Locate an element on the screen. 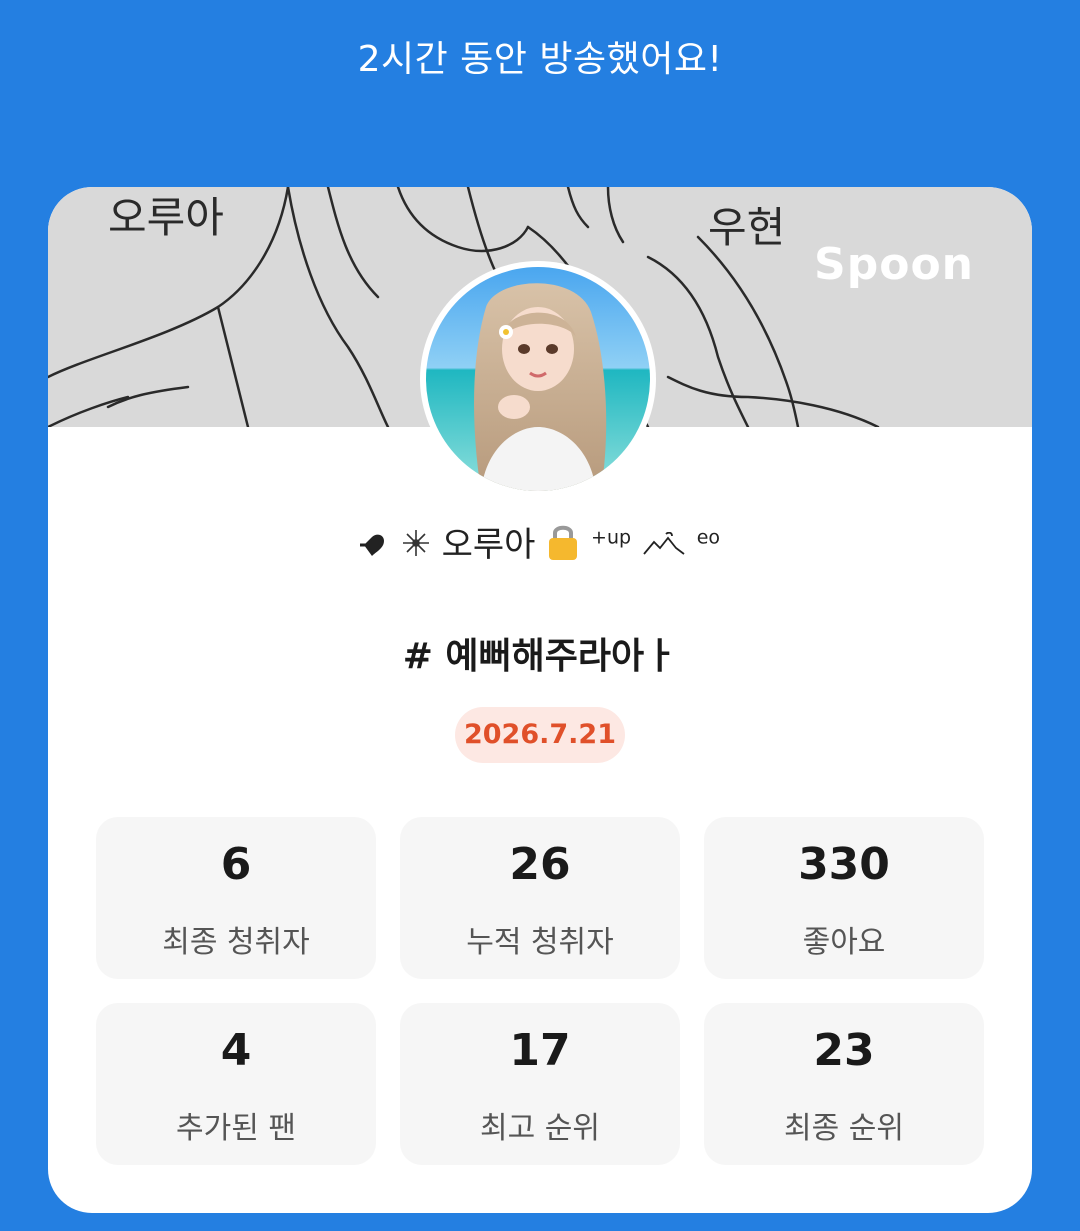 The width and height of the screenshot is (1080, 1231). stat-final-listeners: 6 최종 청취자 is located at coordinates (236, 898).